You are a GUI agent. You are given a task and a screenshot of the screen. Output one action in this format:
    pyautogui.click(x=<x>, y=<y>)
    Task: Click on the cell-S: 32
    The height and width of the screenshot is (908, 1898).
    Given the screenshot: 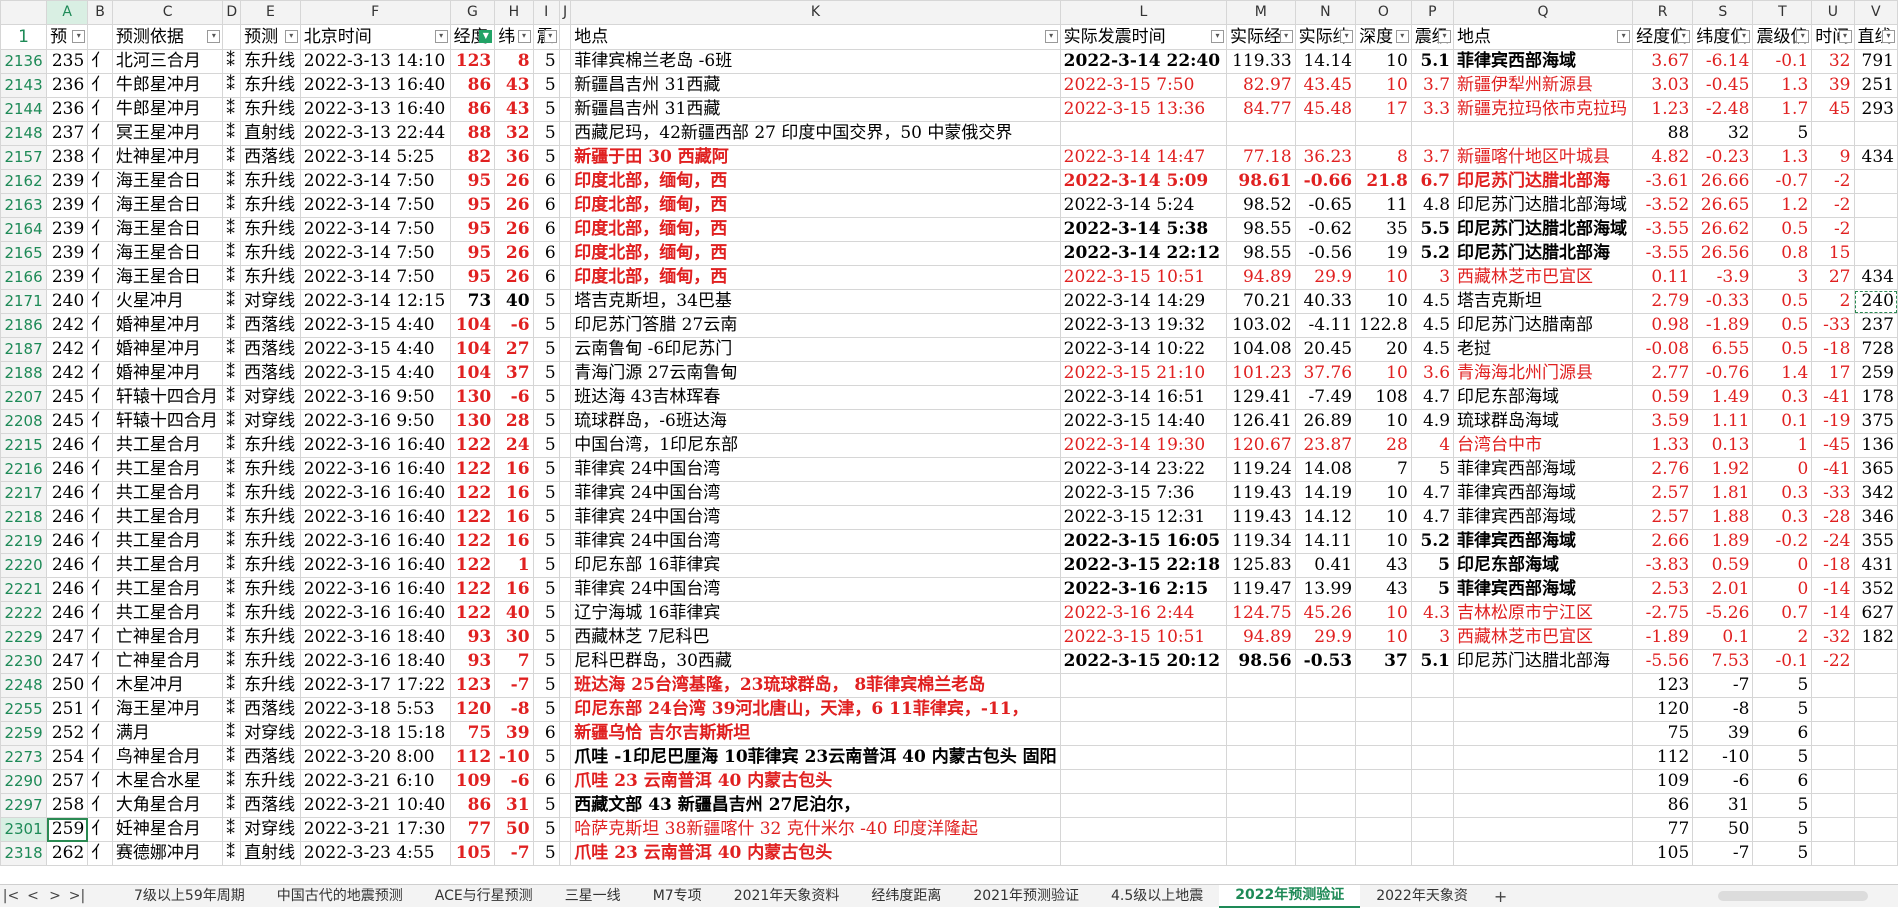 What is the action you would take?
    pyautogui.click(x=1723, y=133)
    